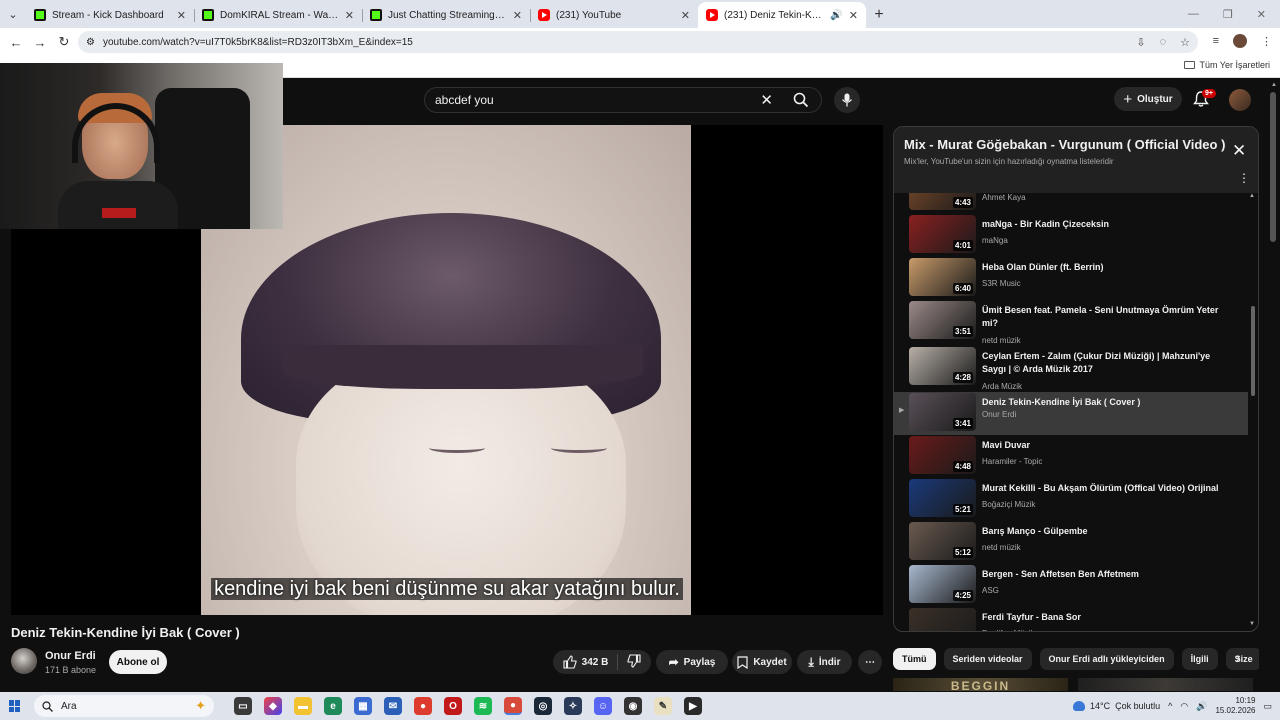 The width and height of the screenshot is (1280, 720). Describe the element at coordinates (483, 706) in the screenshot. I see `spotify-icon: ≋` at that location.